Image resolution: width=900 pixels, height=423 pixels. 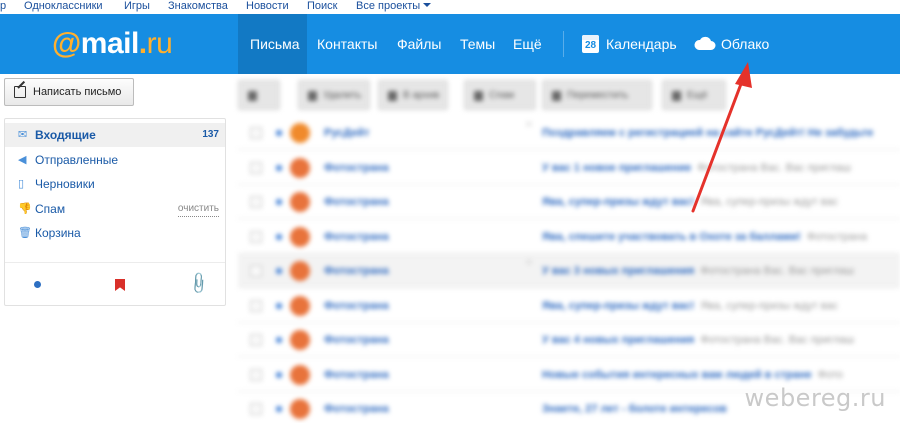 What do you see at coordinates (721, 137) in the screenshot?
I see `annotation-arrow-icon` at bounding box center [721, 137].